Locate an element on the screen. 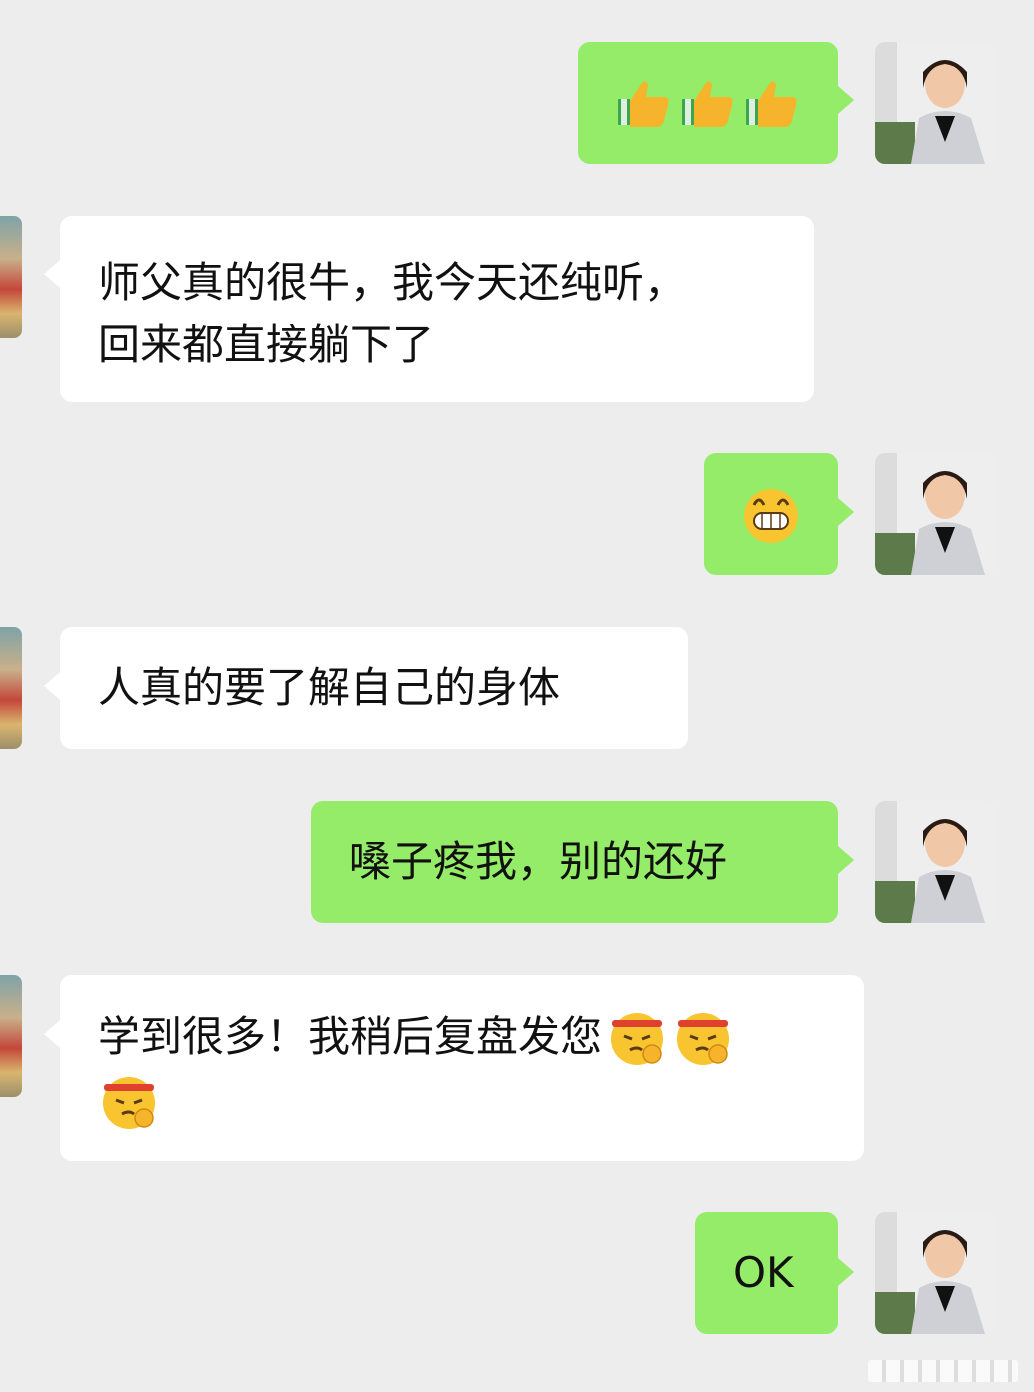  message-bubble: 学到很多！我稍后复盘发您 is located at coordinates (462, 1068).